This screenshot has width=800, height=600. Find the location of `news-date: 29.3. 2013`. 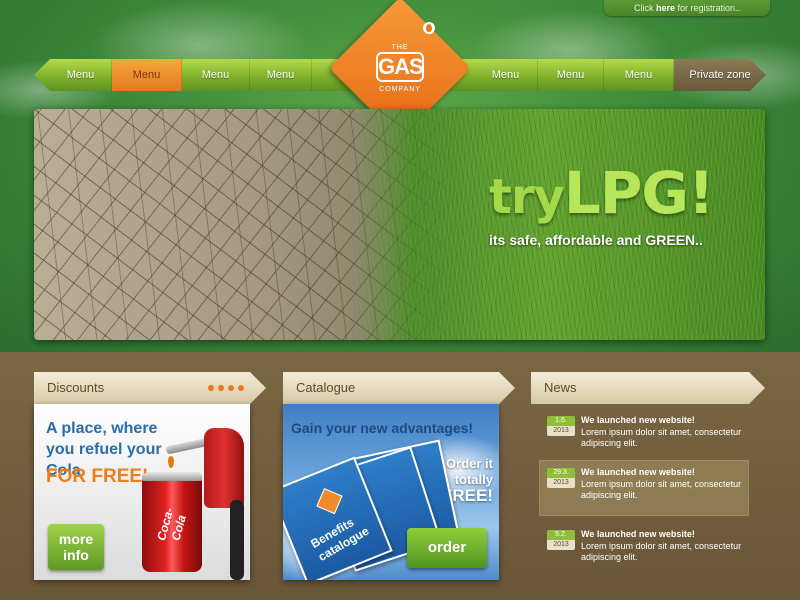

news-date: 29.3. 2013 is located at coordinates (561, 478).